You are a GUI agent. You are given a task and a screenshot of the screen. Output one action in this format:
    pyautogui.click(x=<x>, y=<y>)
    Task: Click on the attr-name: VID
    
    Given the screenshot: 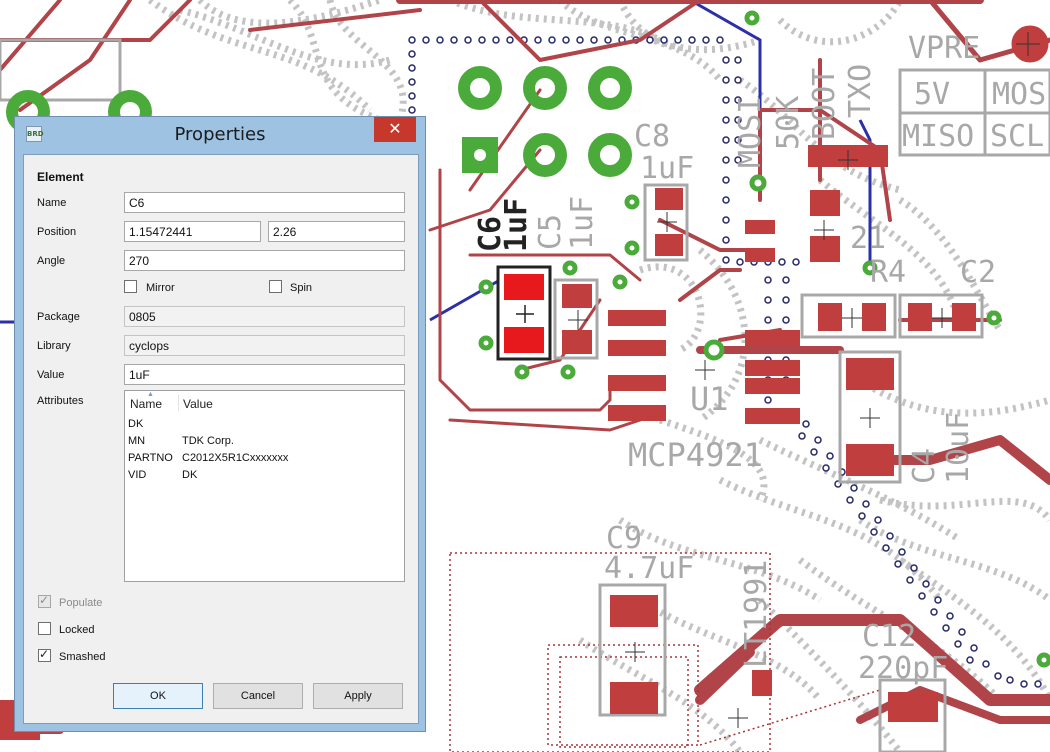 What is the action you would take?
    pyautogui.click(x=137, y=475)
    